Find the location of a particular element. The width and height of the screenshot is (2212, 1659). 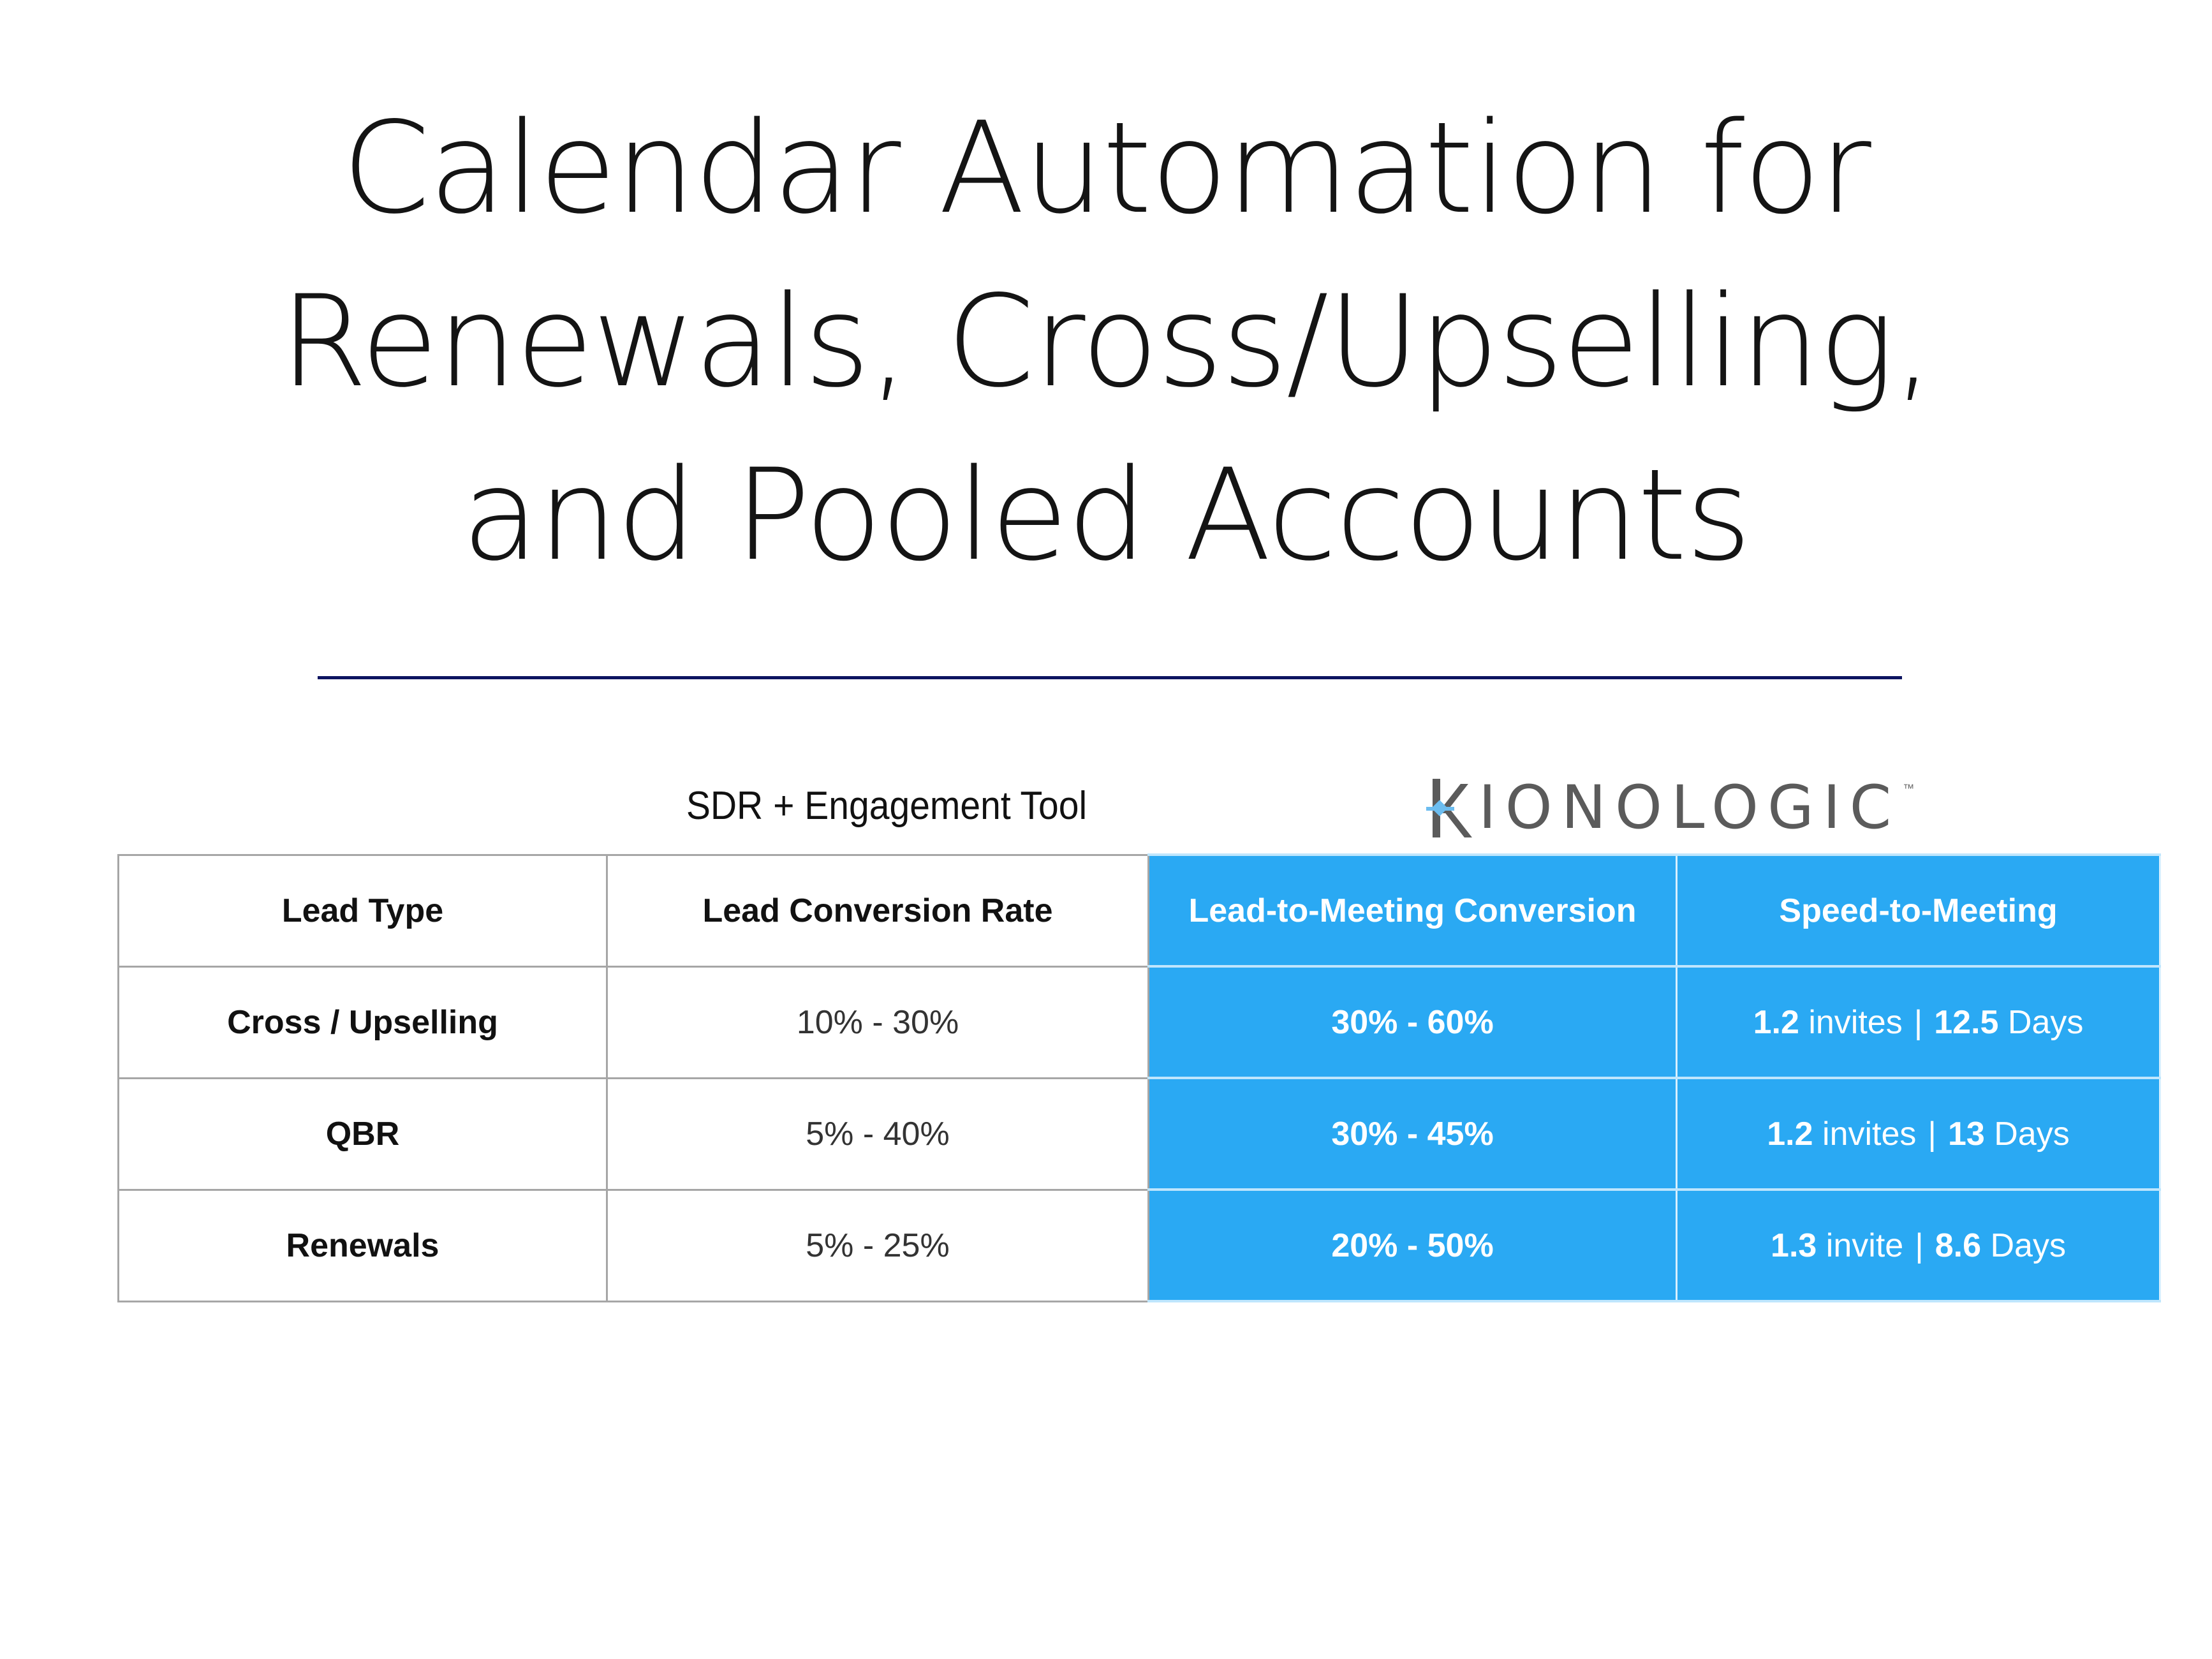

title-line-3: and Pooled Accounts is located at coordinates (1106, 515).